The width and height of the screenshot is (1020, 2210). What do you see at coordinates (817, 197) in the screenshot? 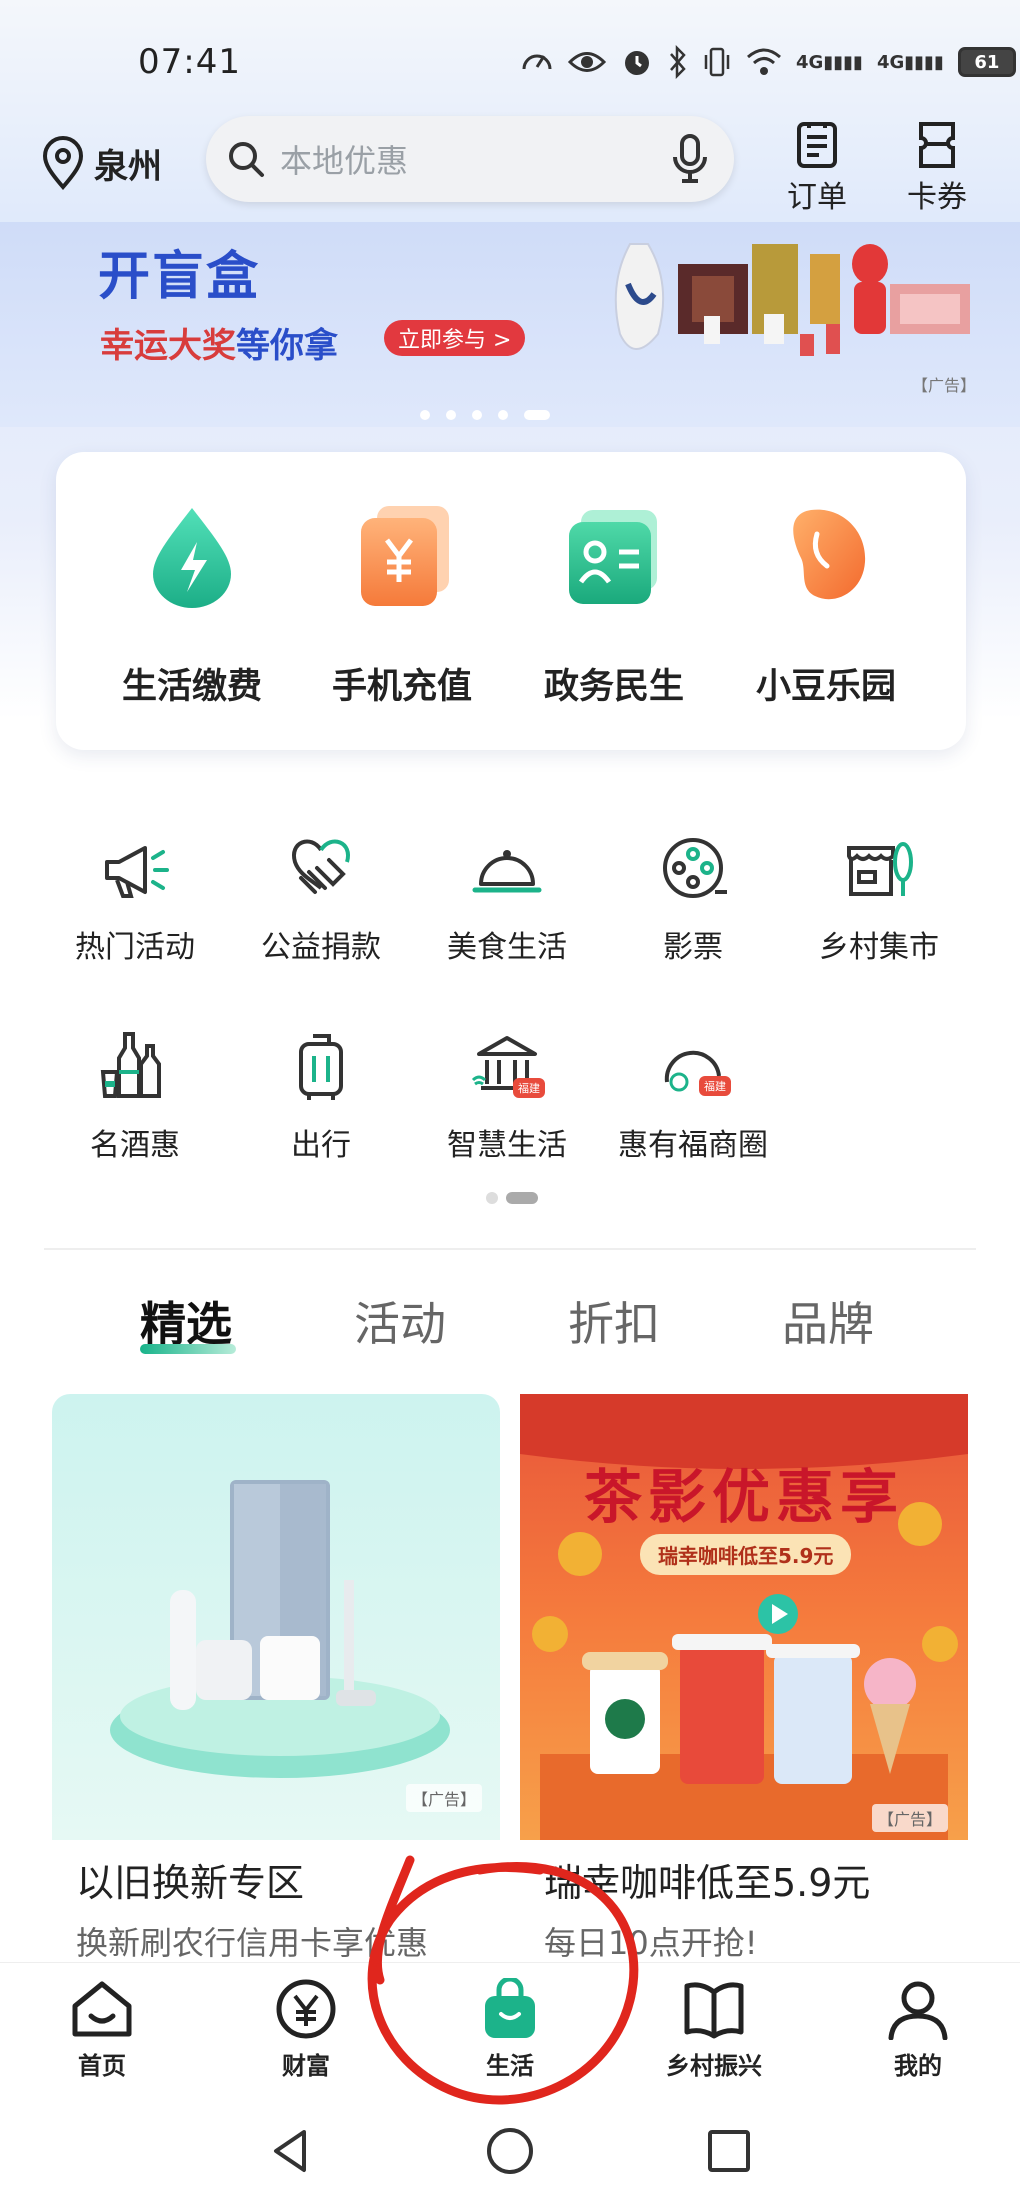
I see `orders-label: 订单` at bounding box center [817, 197].